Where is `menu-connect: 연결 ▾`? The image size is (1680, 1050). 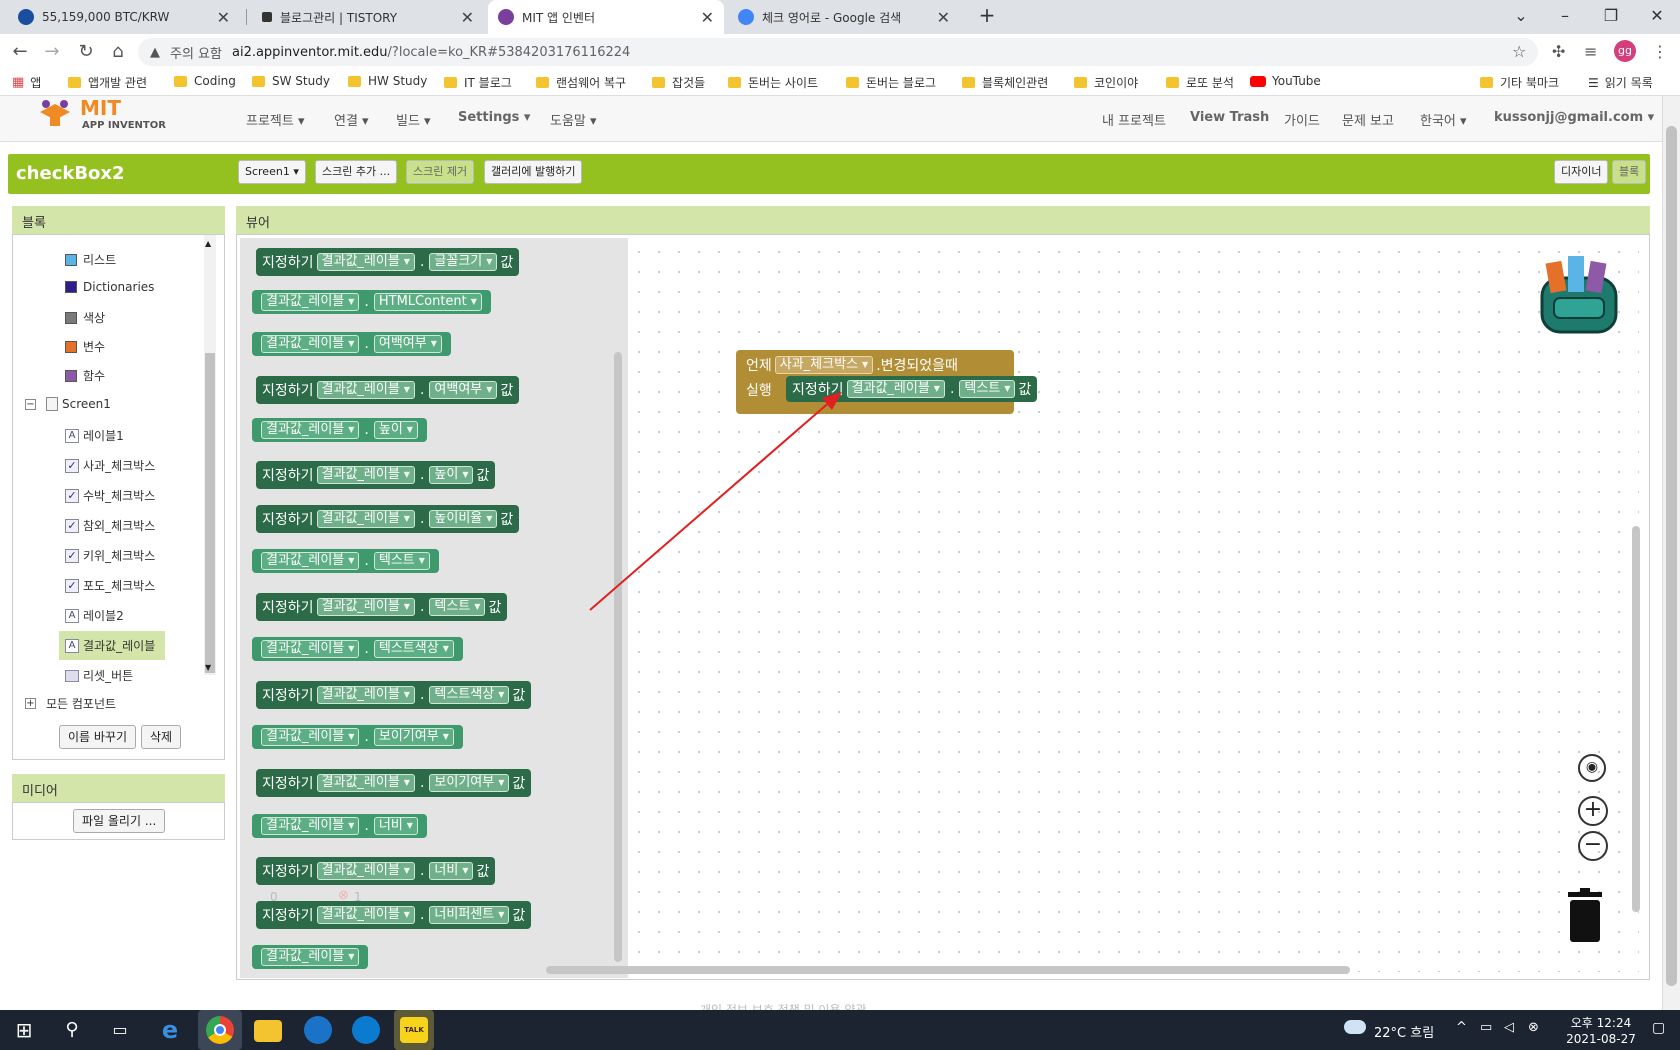 menu-connect: 연결 ▾ is located at coordinates (351, 119).